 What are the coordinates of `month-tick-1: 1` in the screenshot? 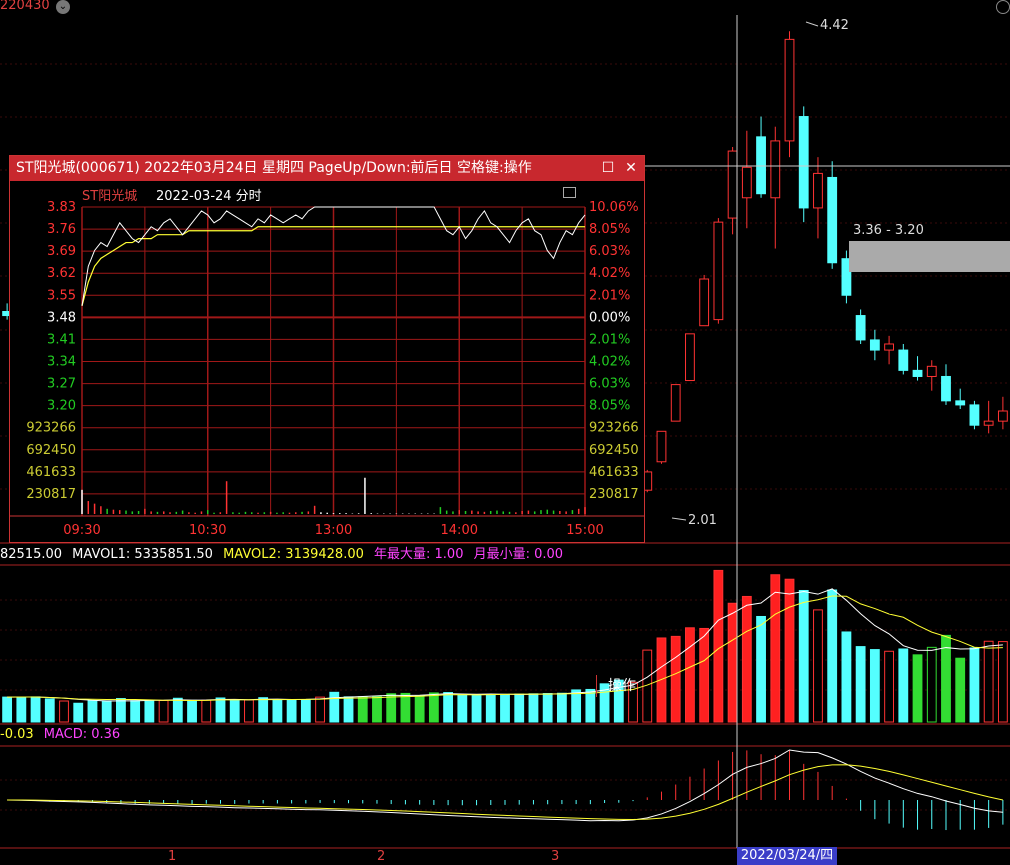 It's located at (172, 856).